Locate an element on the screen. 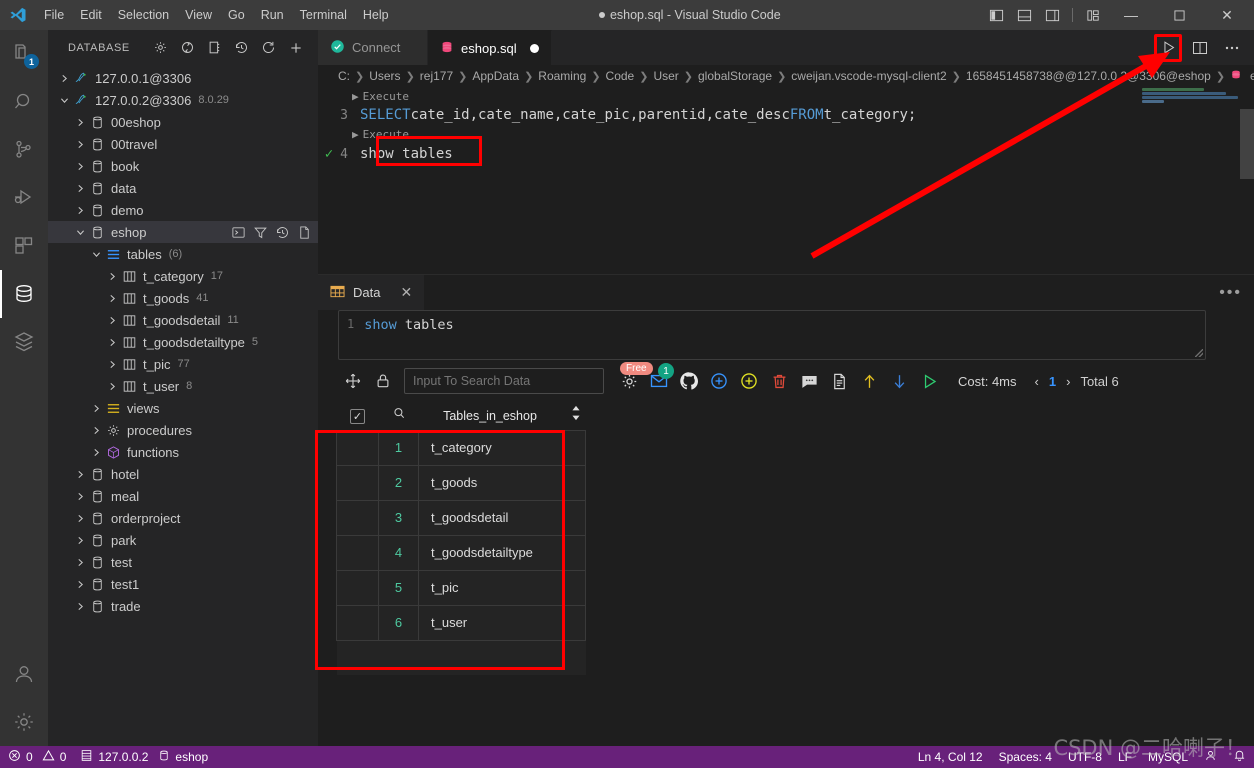 This screenshot has width=1254, height=768. tree-item-hotel: hotel is located at coordinates (183, 474).